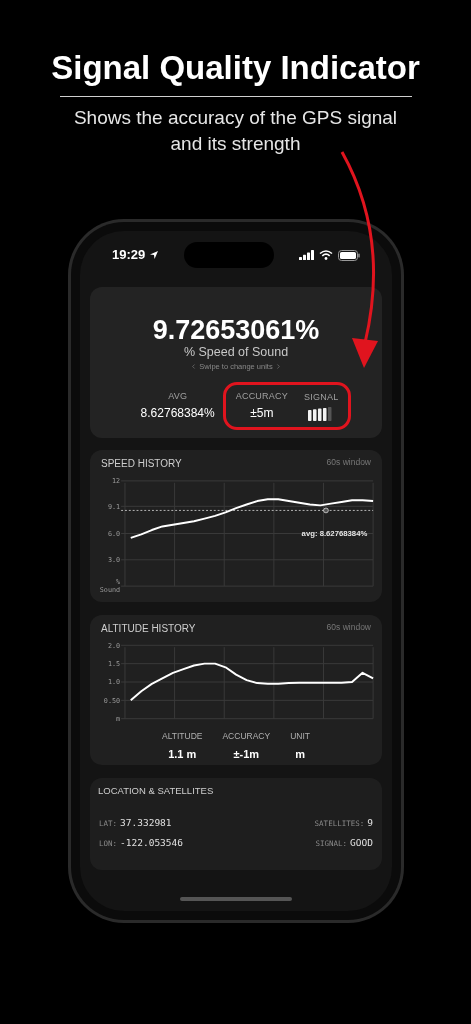 The width and height of the screenshot is (471, 1024). I want to click on speed-unit: % Speed of Sound, so click(236, 352).